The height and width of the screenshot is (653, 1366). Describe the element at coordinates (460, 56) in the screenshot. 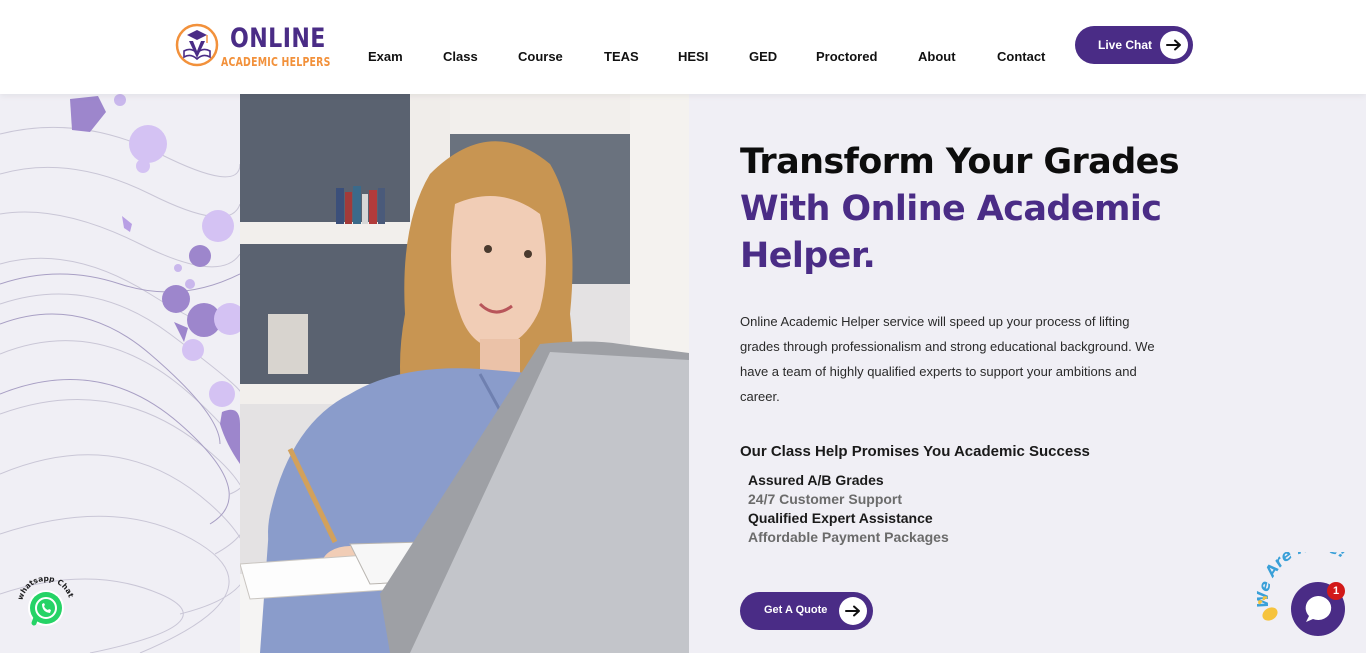

I see `nav-item-class: Class` at that location.